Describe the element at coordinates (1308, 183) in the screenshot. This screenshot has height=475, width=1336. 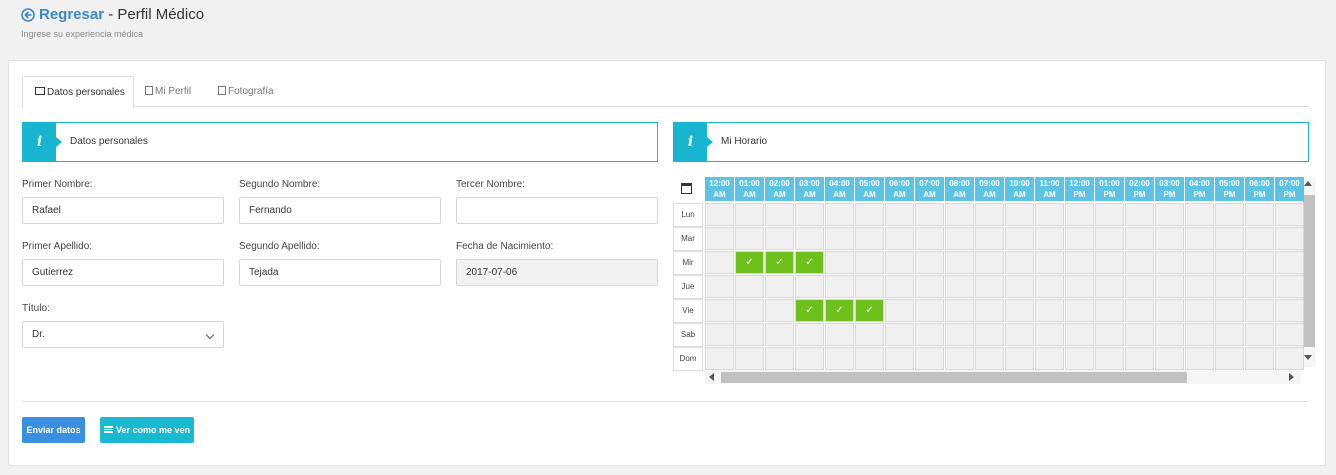
I see `scroll-up-icon` at that location.